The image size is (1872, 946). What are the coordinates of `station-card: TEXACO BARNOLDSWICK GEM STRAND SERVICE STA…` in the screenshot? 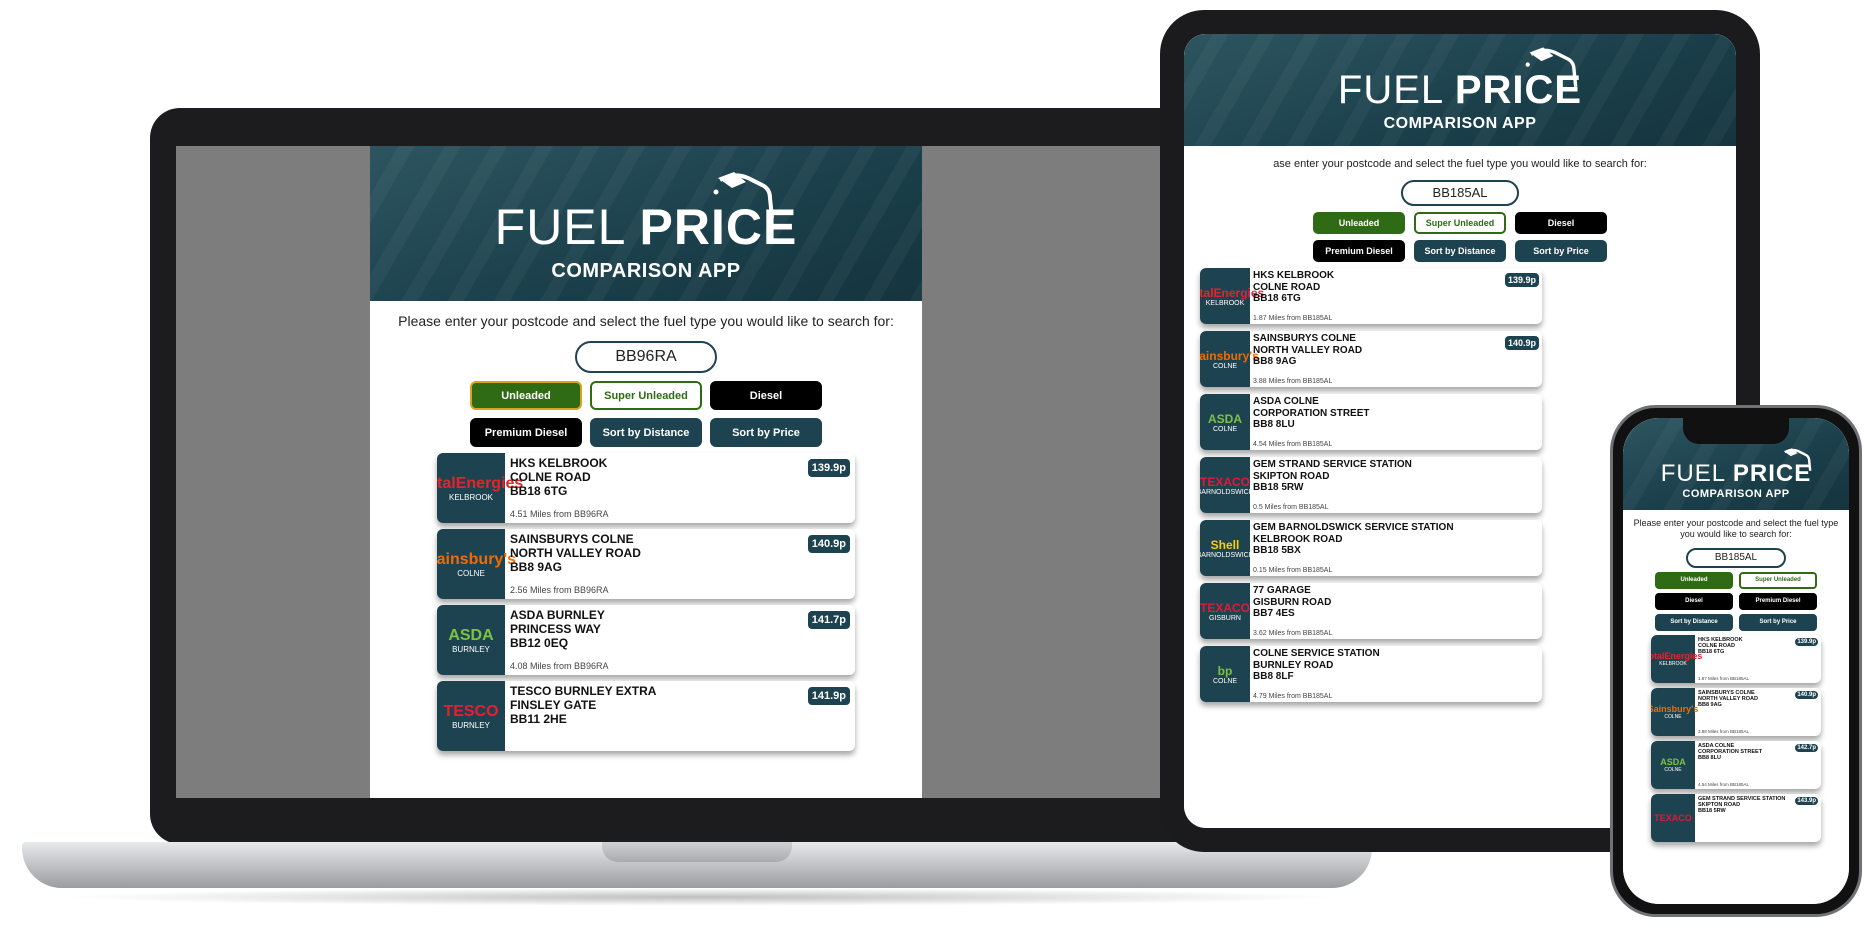 It's located at (1371, 485).